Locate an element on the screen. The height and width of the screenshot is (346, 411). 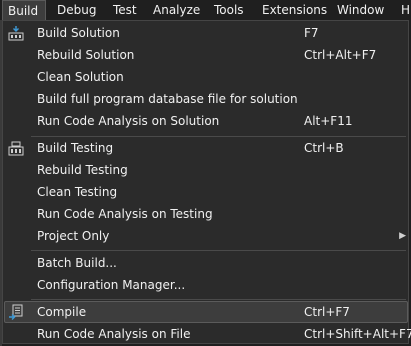
build-solution-icon is located at coordinates (16, 33).